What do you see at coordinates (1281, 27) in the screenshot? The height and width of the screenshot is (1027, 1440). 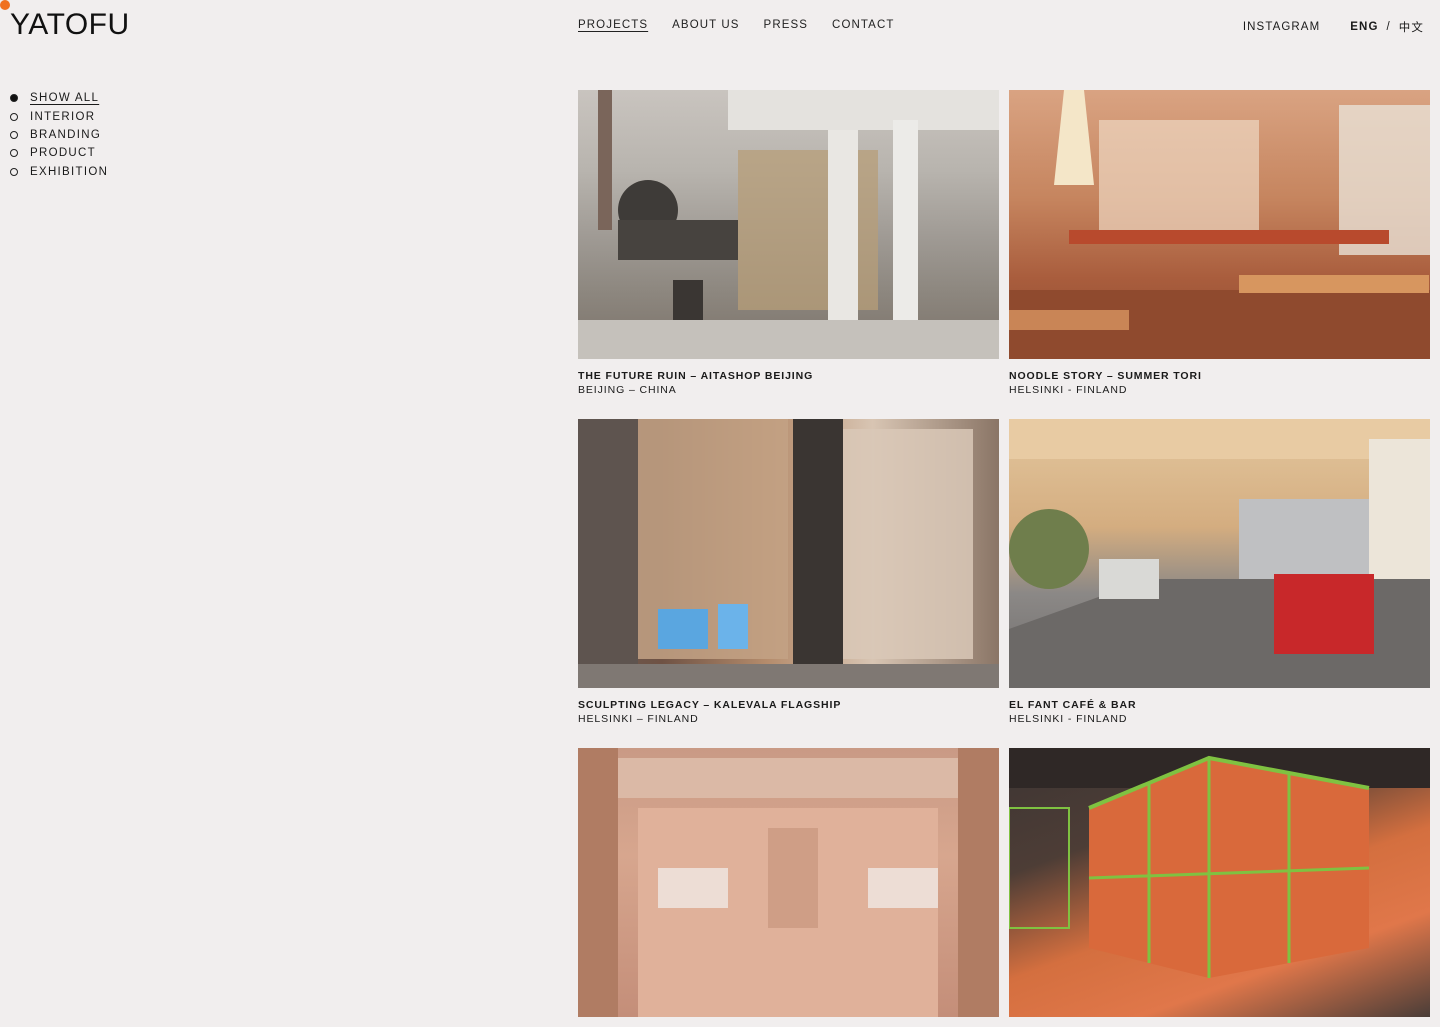 I see `instagram-link: INSTAGRAM` at bounding box center [1281, 27].